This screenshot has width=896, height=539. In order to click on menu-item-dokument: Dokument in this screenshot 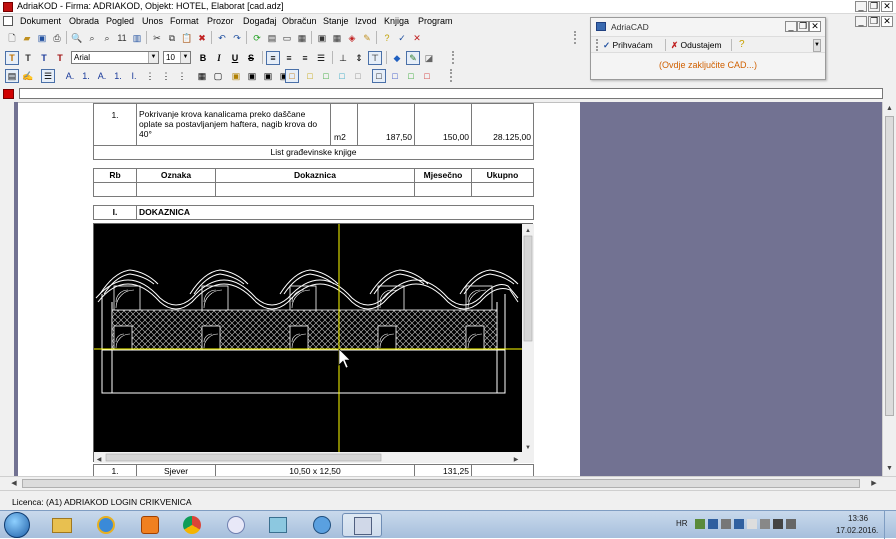, I will do `click(40, 21)`.